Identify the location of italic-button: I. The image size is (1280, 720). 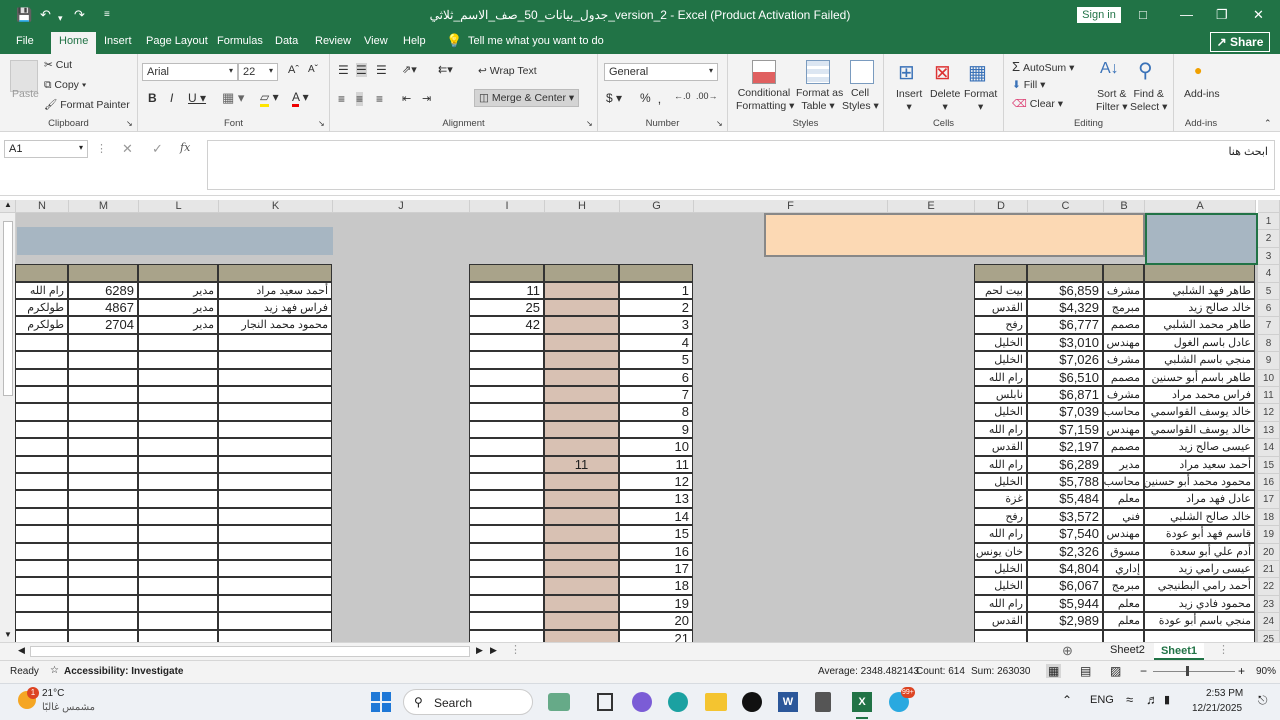
(171, 98).